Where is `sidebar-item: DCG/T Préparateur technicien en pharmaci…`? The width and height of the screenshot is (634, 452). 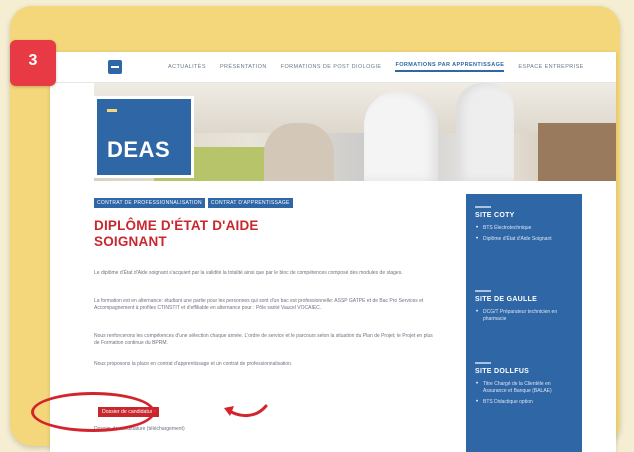
sidebar-item: DCG/T Préparateur technicien en pharmaci… is located at coordinates (525, 316).